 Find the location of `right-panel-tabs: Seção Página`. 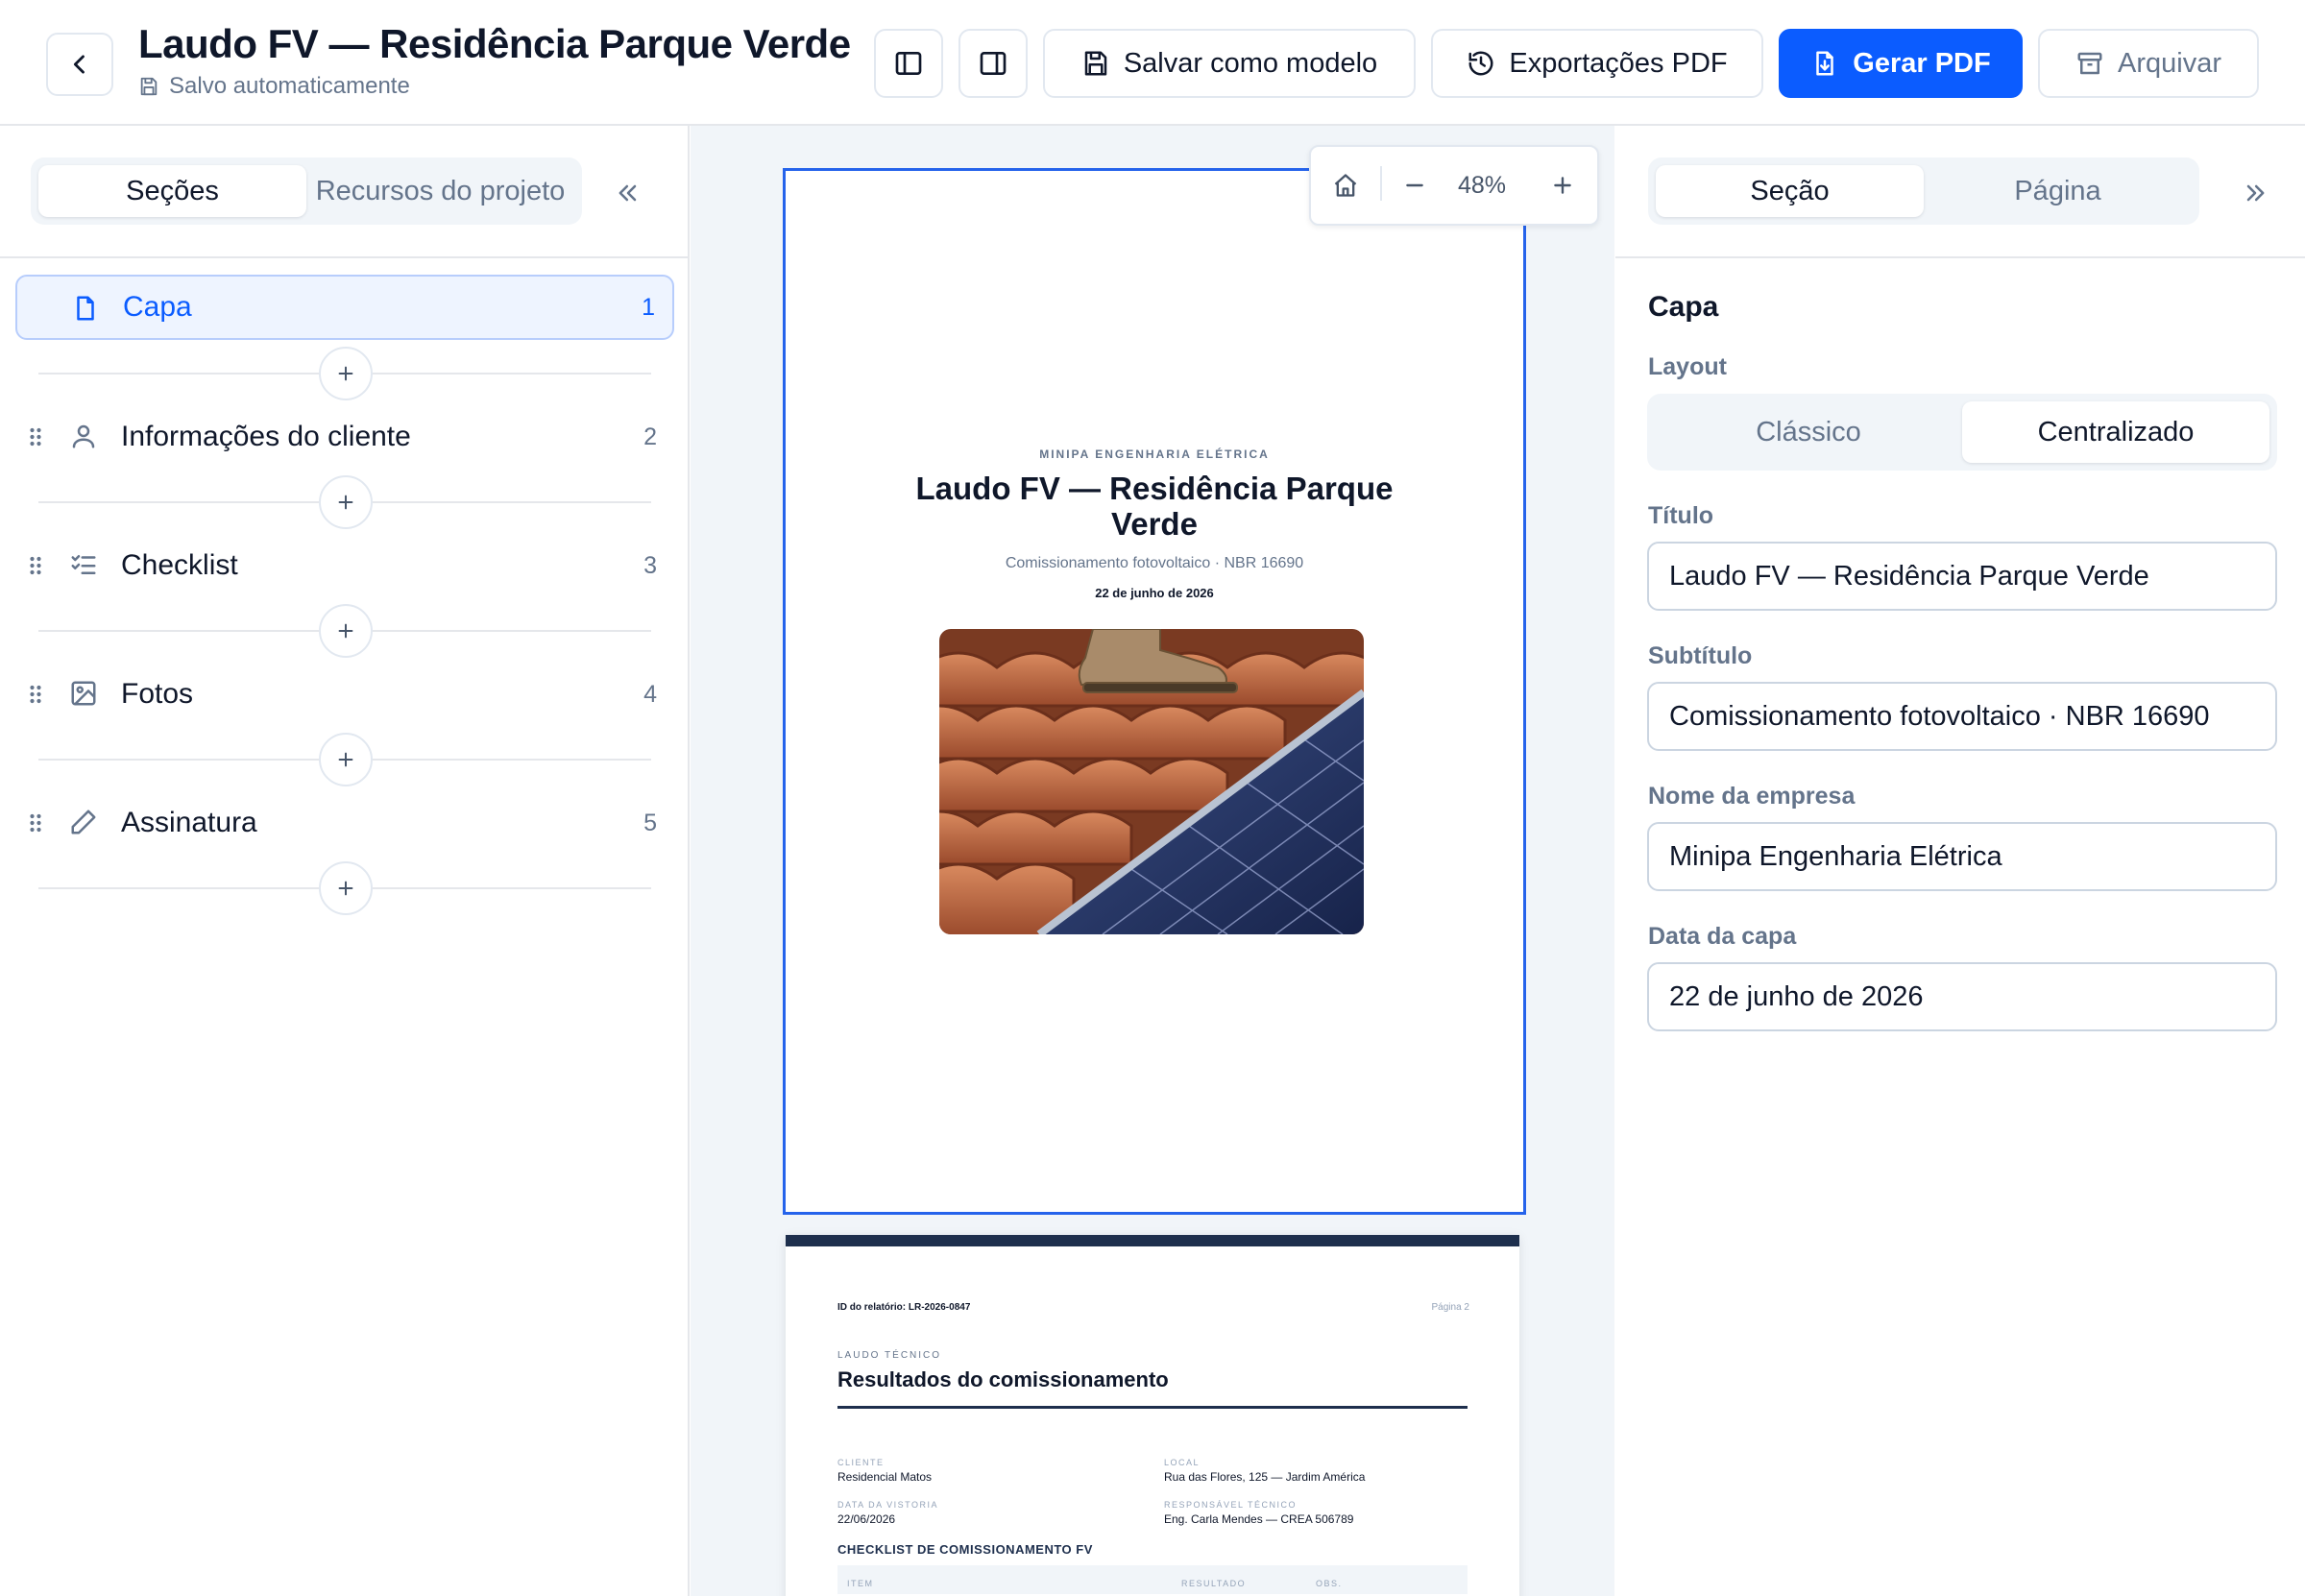

right-panel-tabs: Seção Página is located at coordinates (1923, 191).